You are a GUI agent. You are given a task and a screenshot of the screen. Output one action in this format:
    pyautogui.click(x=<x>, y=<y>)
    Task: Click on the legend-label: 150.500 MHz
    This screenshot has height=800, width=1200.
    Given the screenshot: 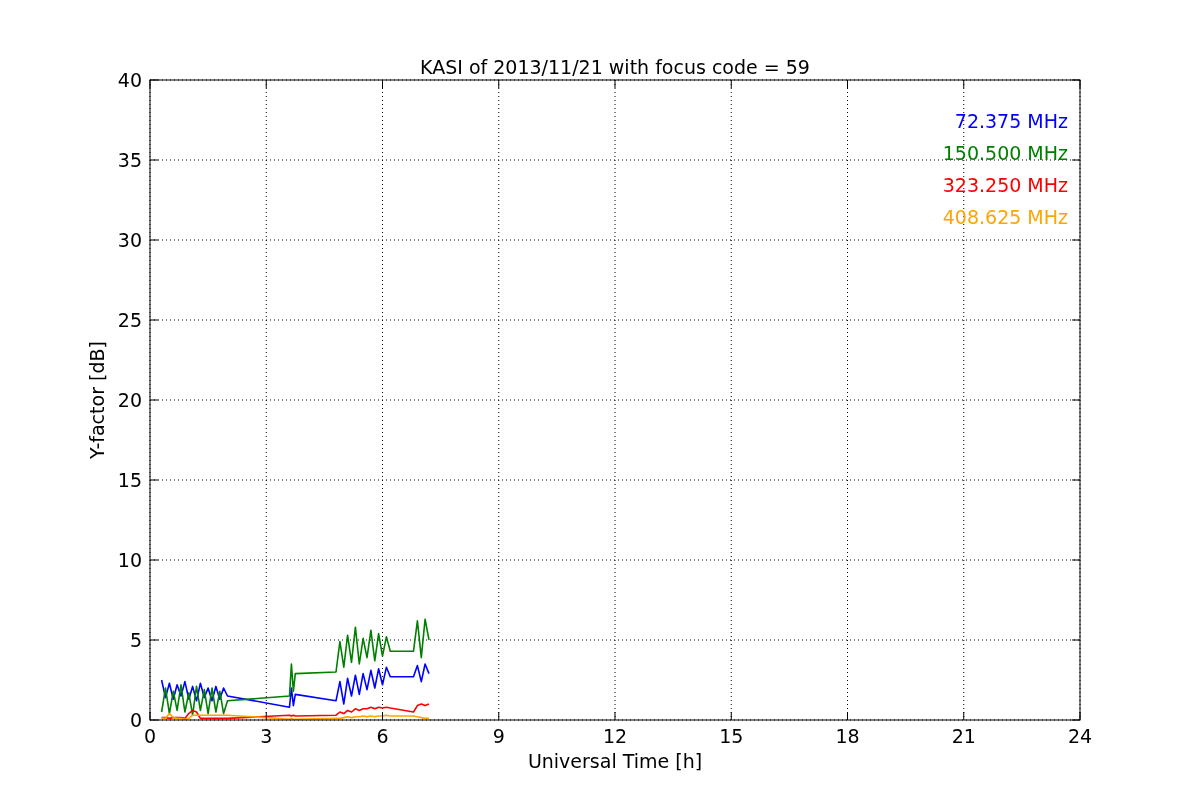 What is the action you would take?
    pyautogui.click(x=1005, y=153)
    